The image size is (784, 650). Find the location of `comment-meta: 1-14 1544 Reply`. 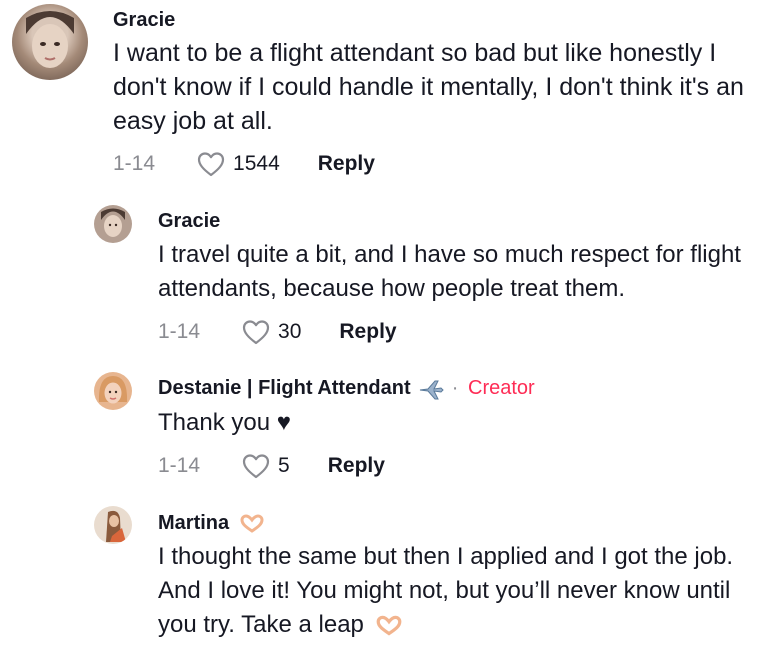

comment-meta: 1-14 1544 Reply is located at coordinates (244, 164).